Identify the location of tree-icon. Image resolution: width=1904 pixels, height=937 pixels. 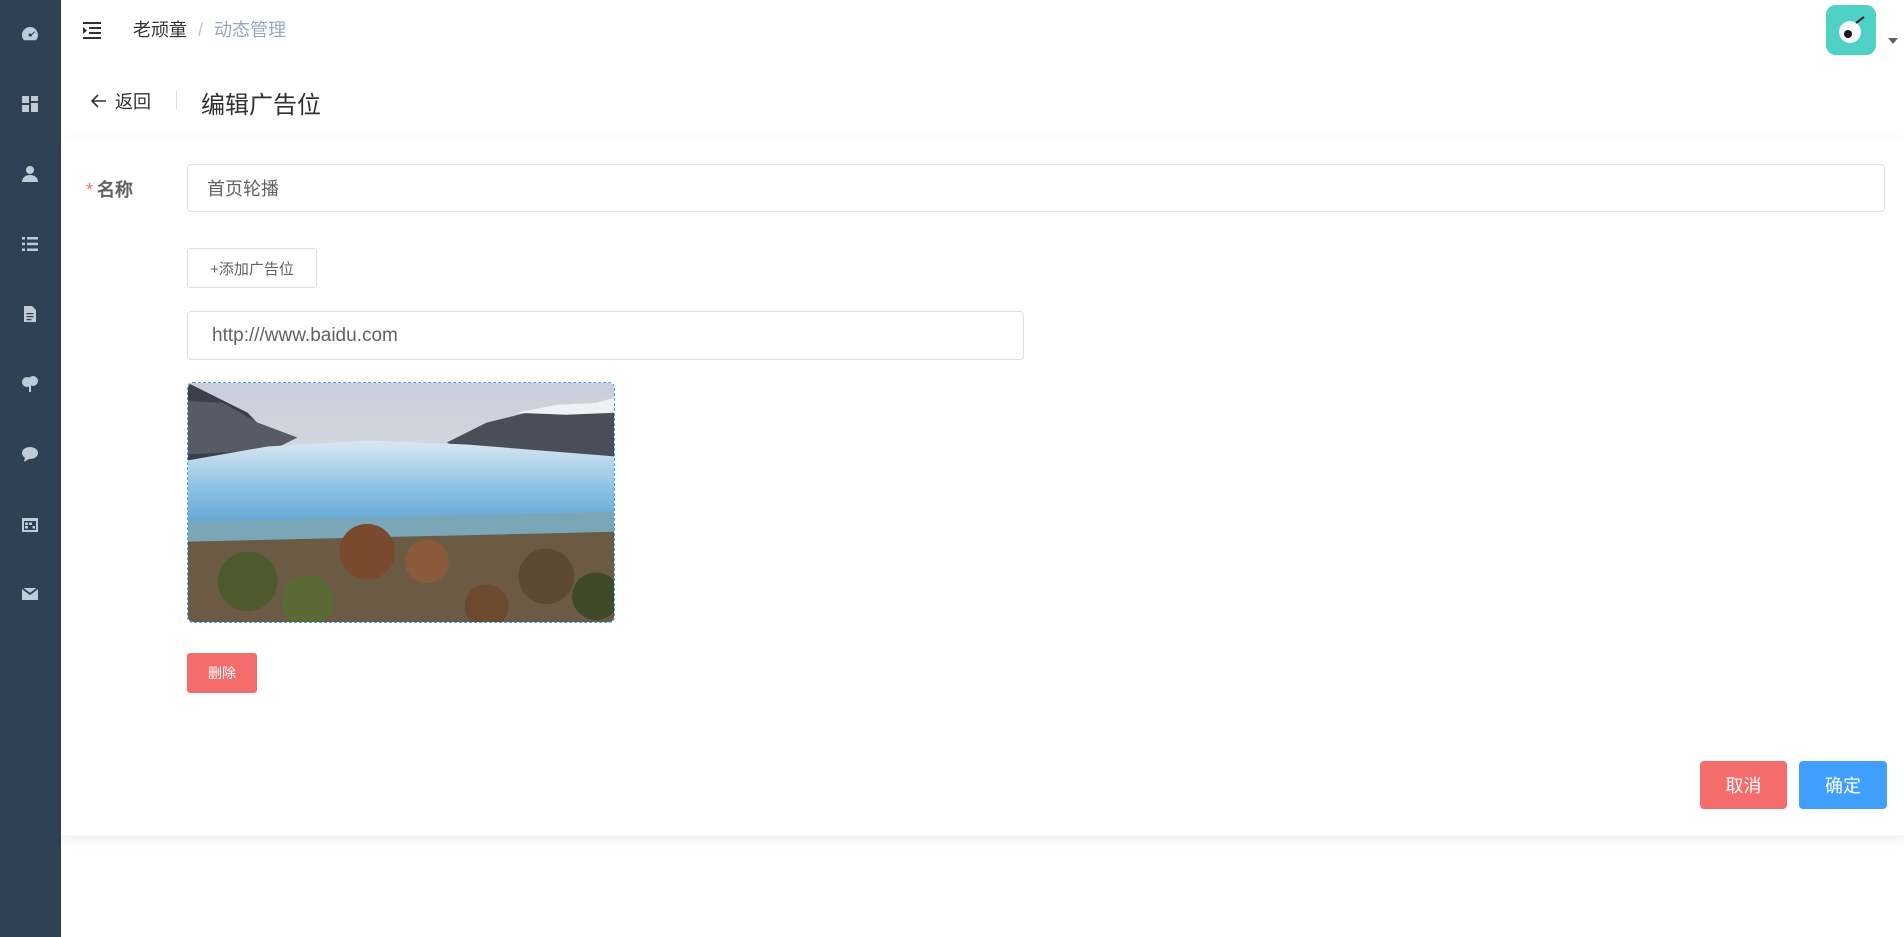
(30, 384).